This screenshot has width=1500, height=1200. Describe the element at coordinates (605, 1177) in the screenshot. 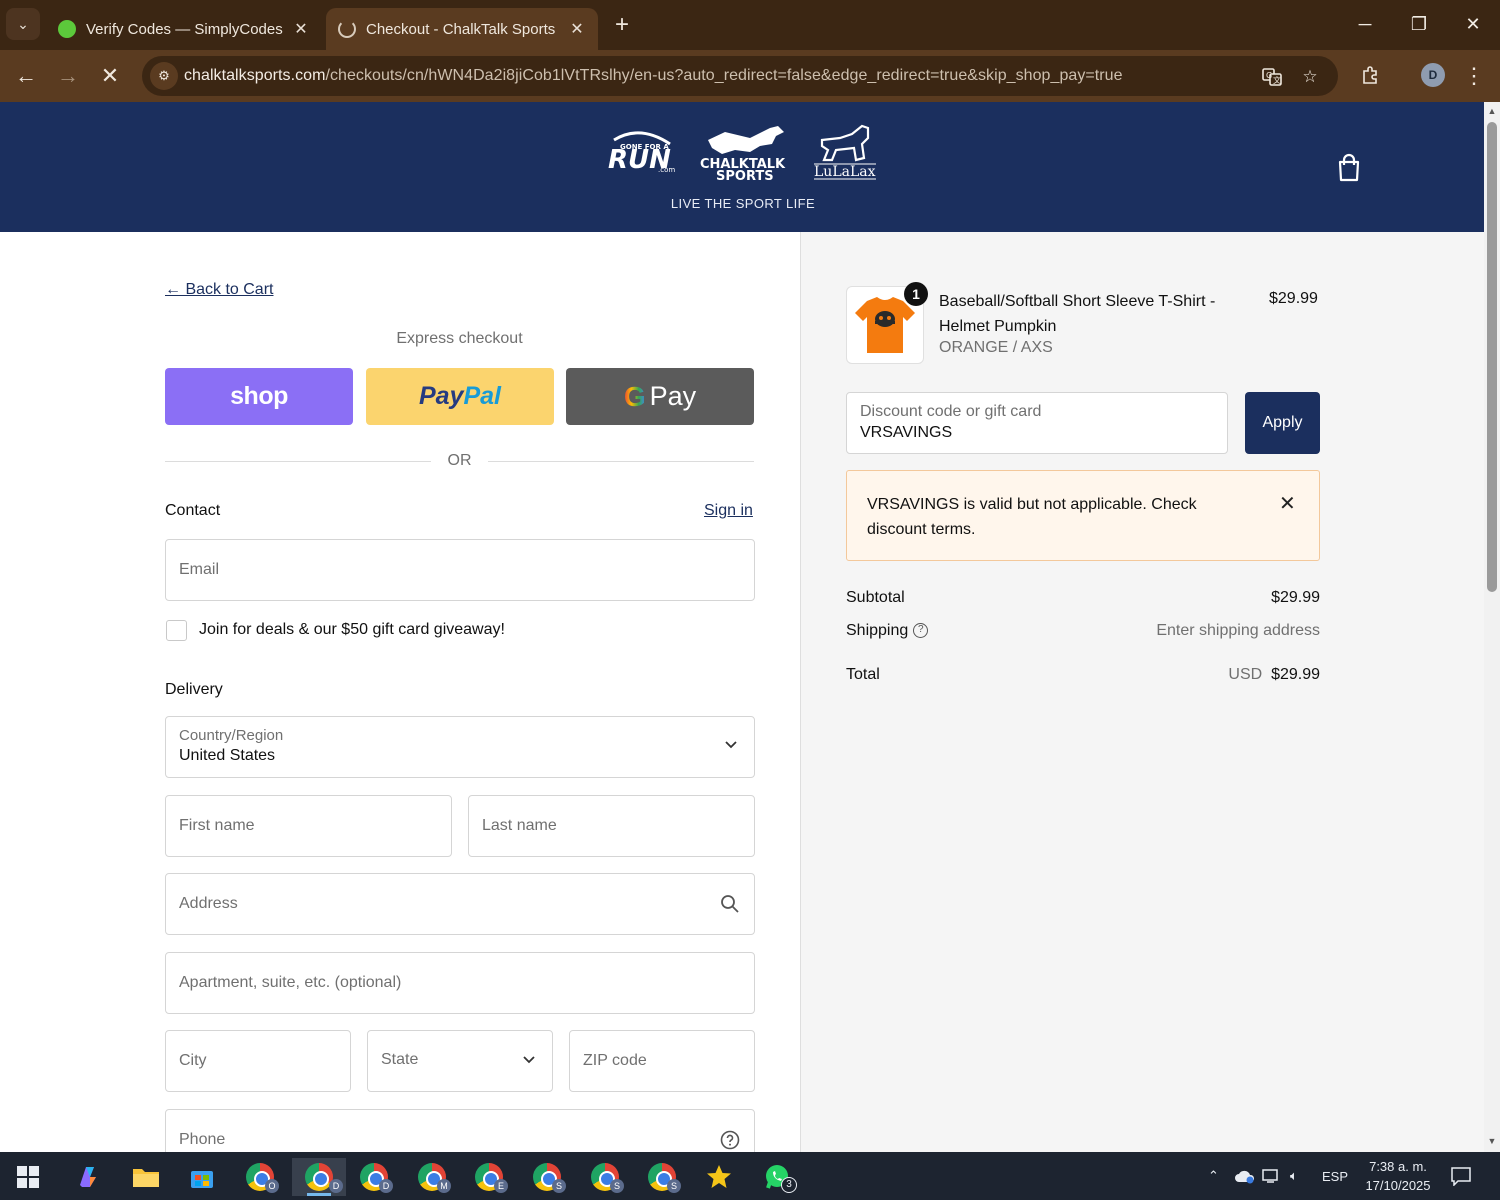

I see `chrome-profile-s2-icon: S` at that location.